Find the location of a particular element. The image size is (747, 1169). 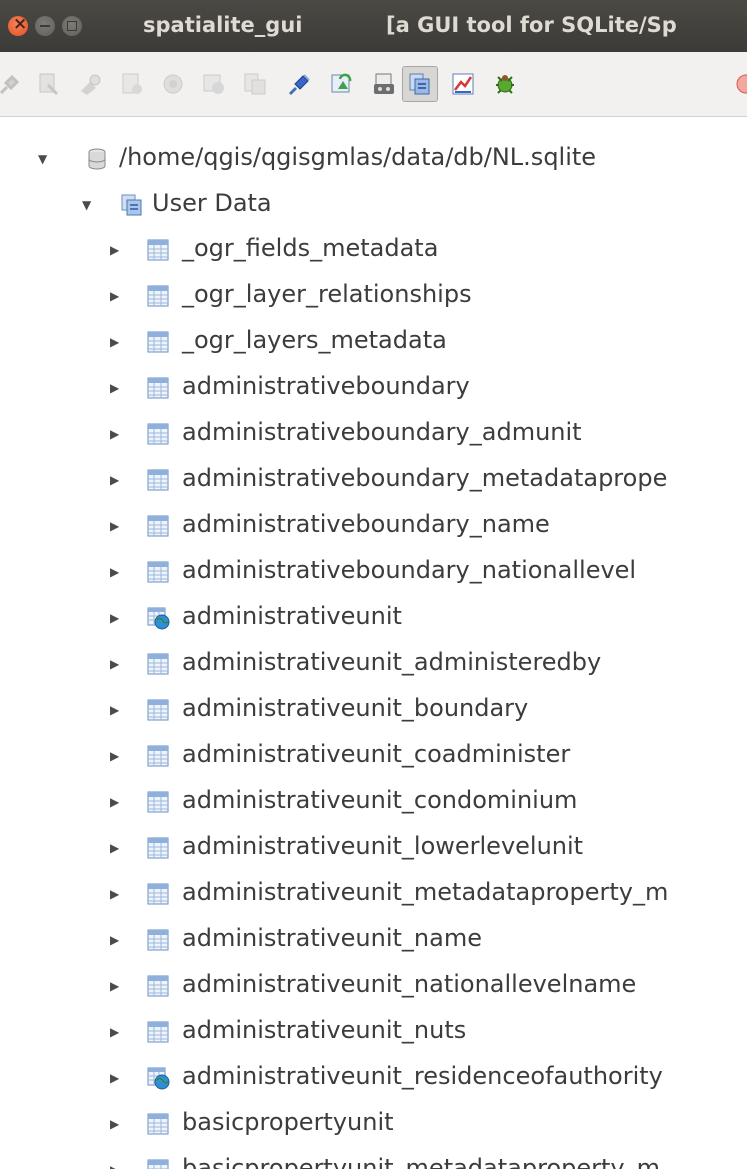

tree-item: ▶ administrativeunit_name is located at coordinates (373, 941).